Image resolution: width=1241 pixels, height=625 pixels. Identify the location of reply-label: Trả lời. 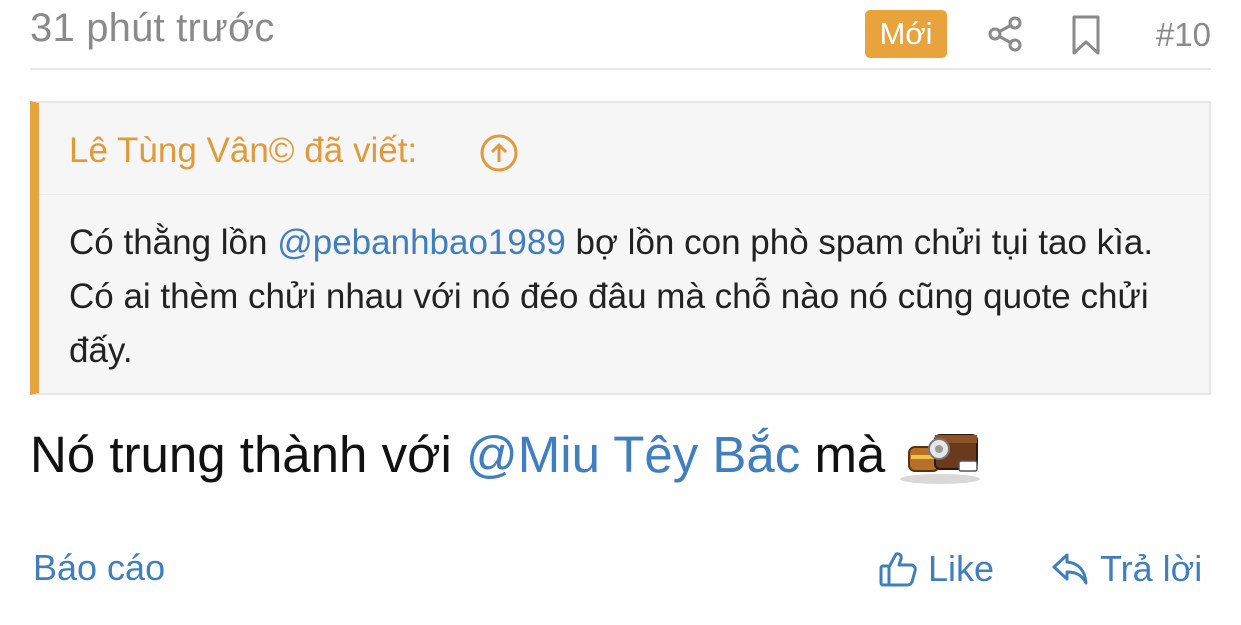
(1151, 568).